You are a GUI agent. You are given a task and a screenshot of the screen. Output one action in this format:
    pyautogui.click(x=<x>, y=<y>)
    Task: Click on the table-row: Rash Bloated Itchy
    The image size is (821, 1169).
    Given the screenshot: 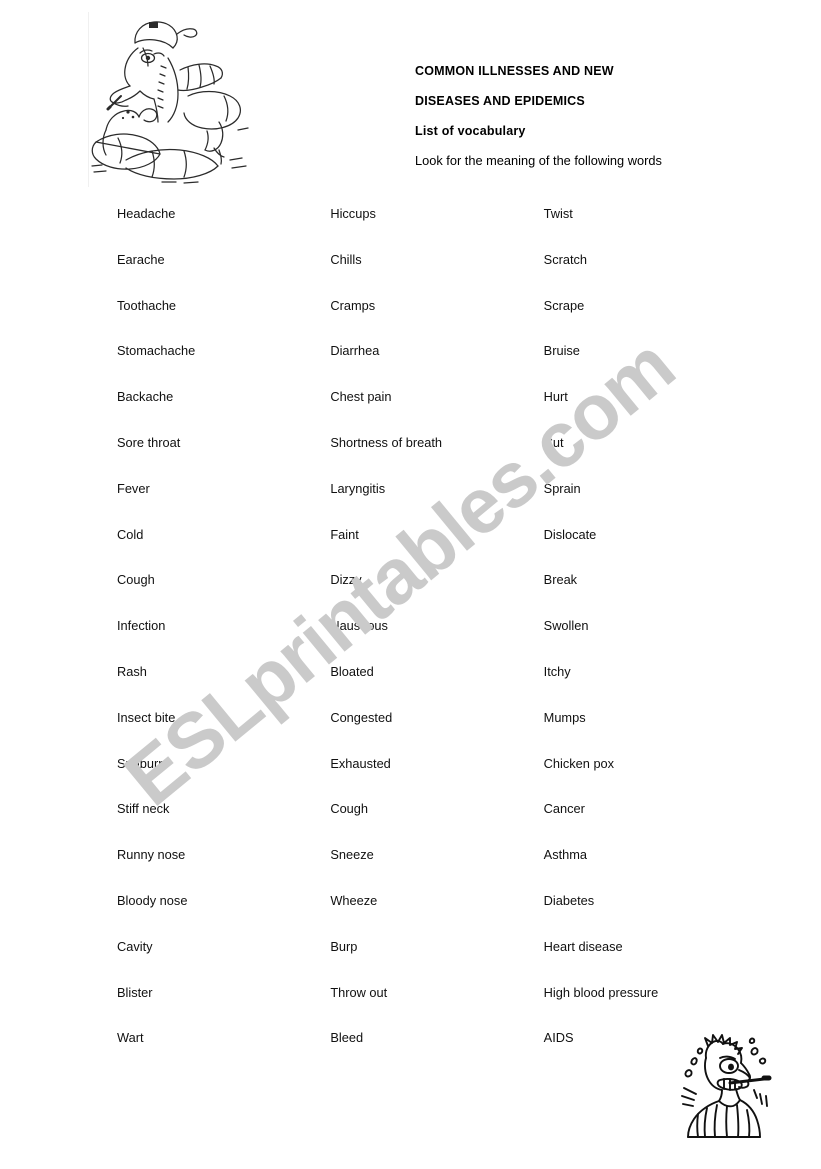 What is the action you would take?
    pyautogui.click(x=437, y=687)
    